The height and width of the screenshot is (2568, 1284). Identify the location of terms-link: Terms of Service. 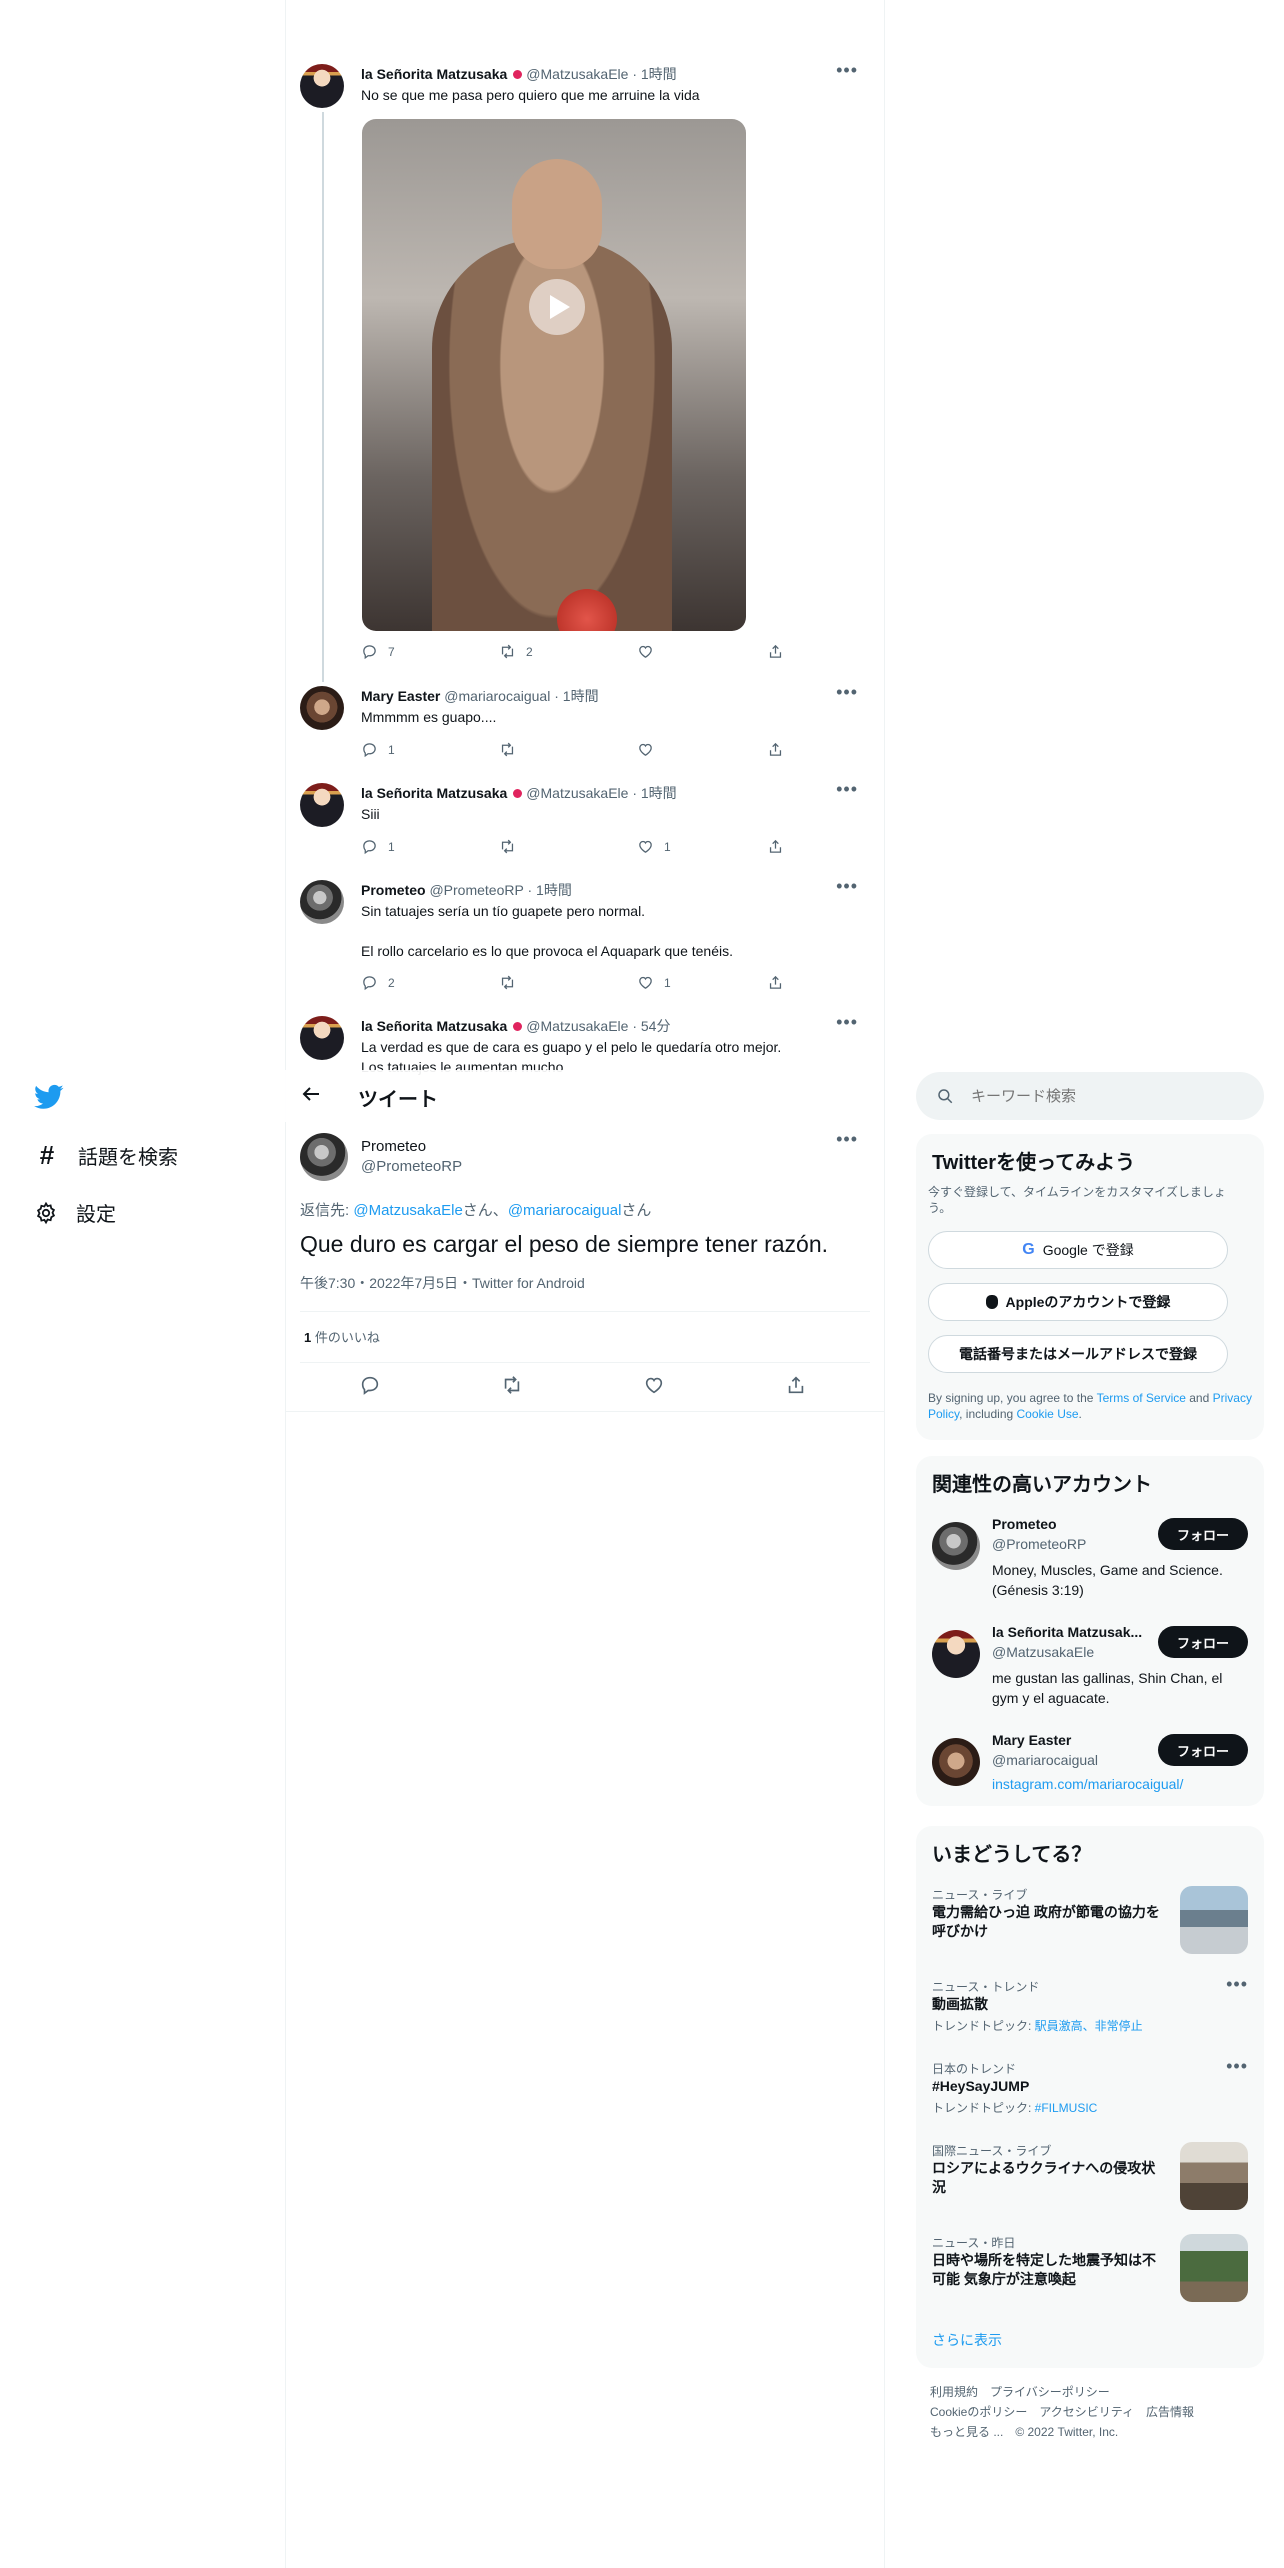
(1141, 1398).